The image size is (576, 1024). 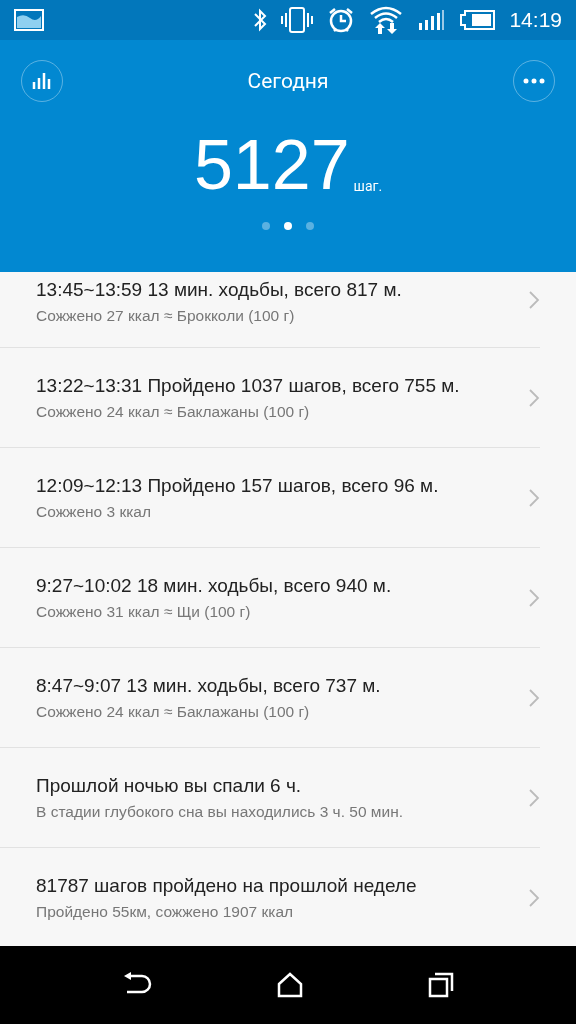 I want to click on step-count: 5127, so click(x=271, y=165).